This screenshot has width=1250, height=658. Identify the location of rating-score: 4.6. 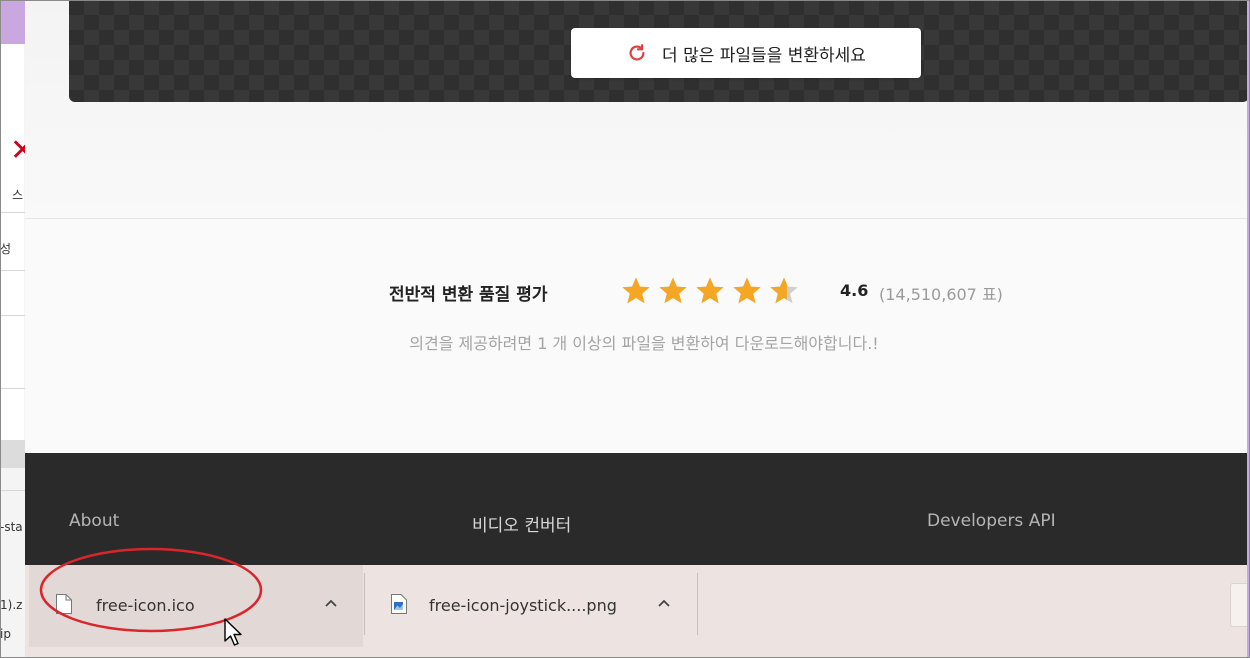
(854, 290).